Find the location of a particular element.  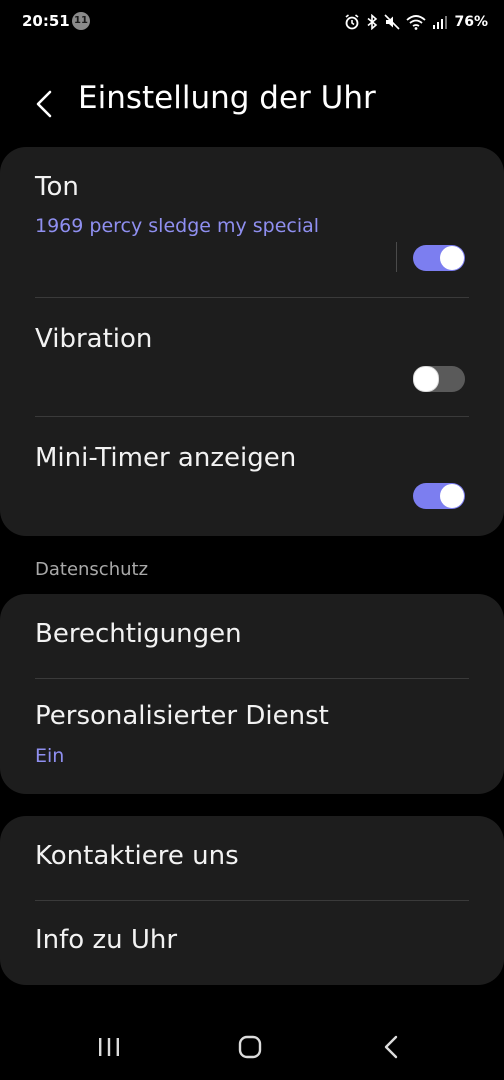

chevron-left-icon is located at coordinates (44, 104).